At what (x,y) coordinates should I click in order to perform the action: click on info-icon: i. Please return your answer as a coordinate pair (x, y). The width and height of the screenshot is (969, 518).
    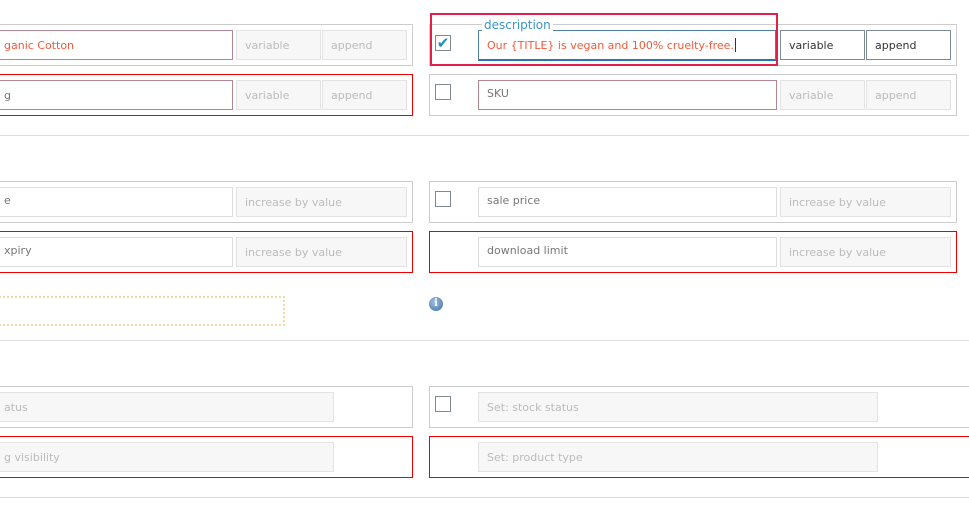
    Looking at the image, I should click on (436, 304).